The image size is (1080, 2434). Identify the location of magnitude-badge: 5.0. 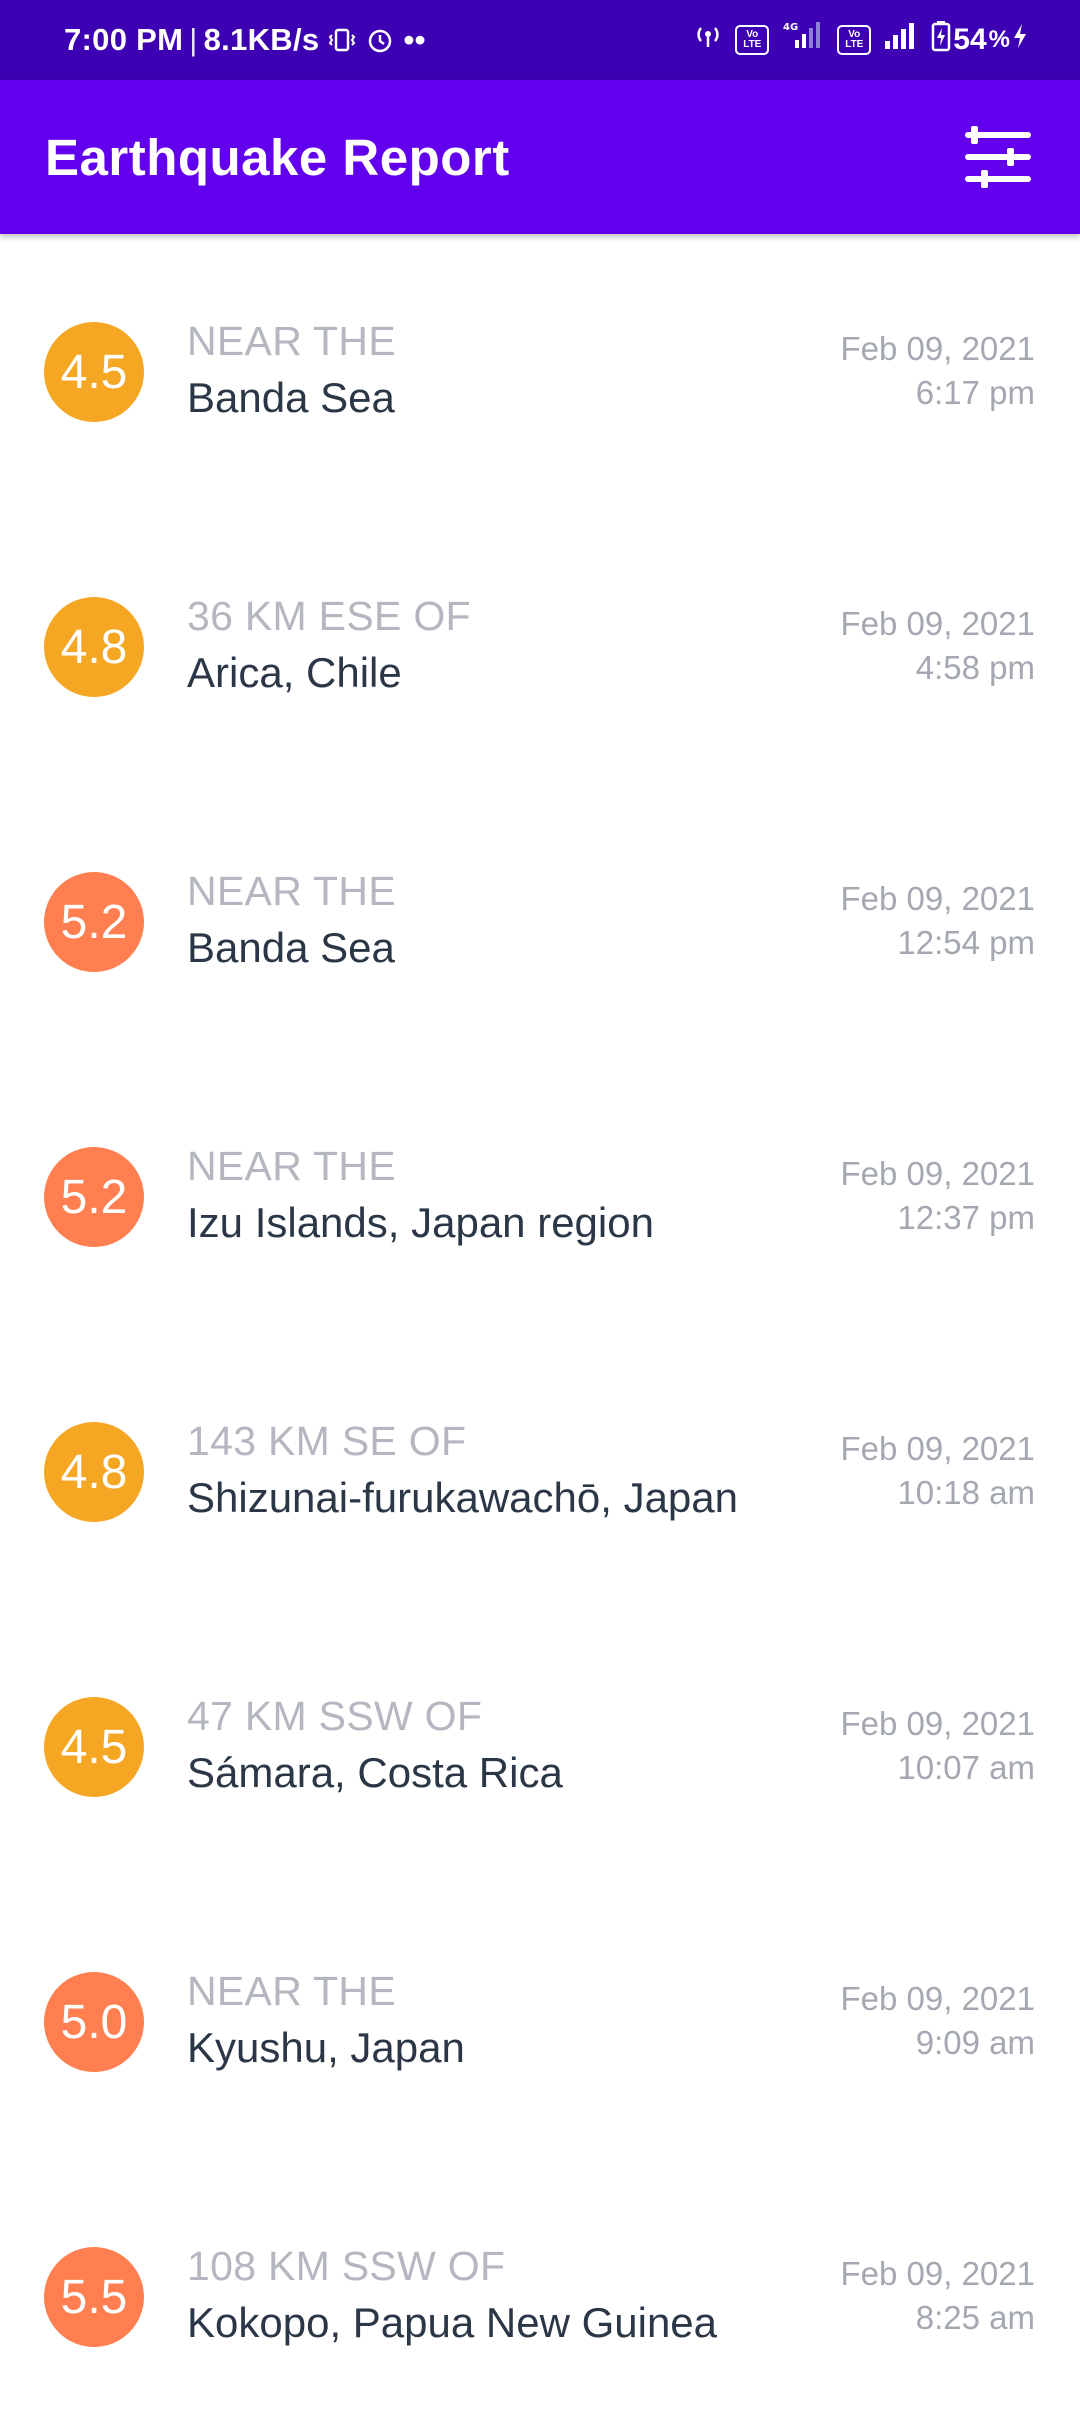
(94, 2022).